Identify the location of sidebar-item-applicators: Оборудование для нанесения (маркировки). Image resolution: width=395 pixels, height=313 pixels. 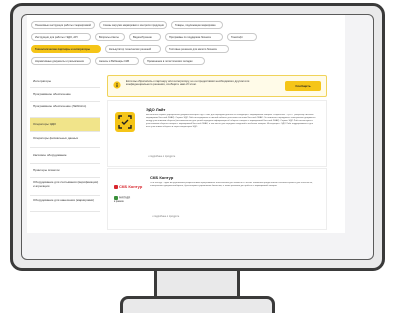
(65, 204).